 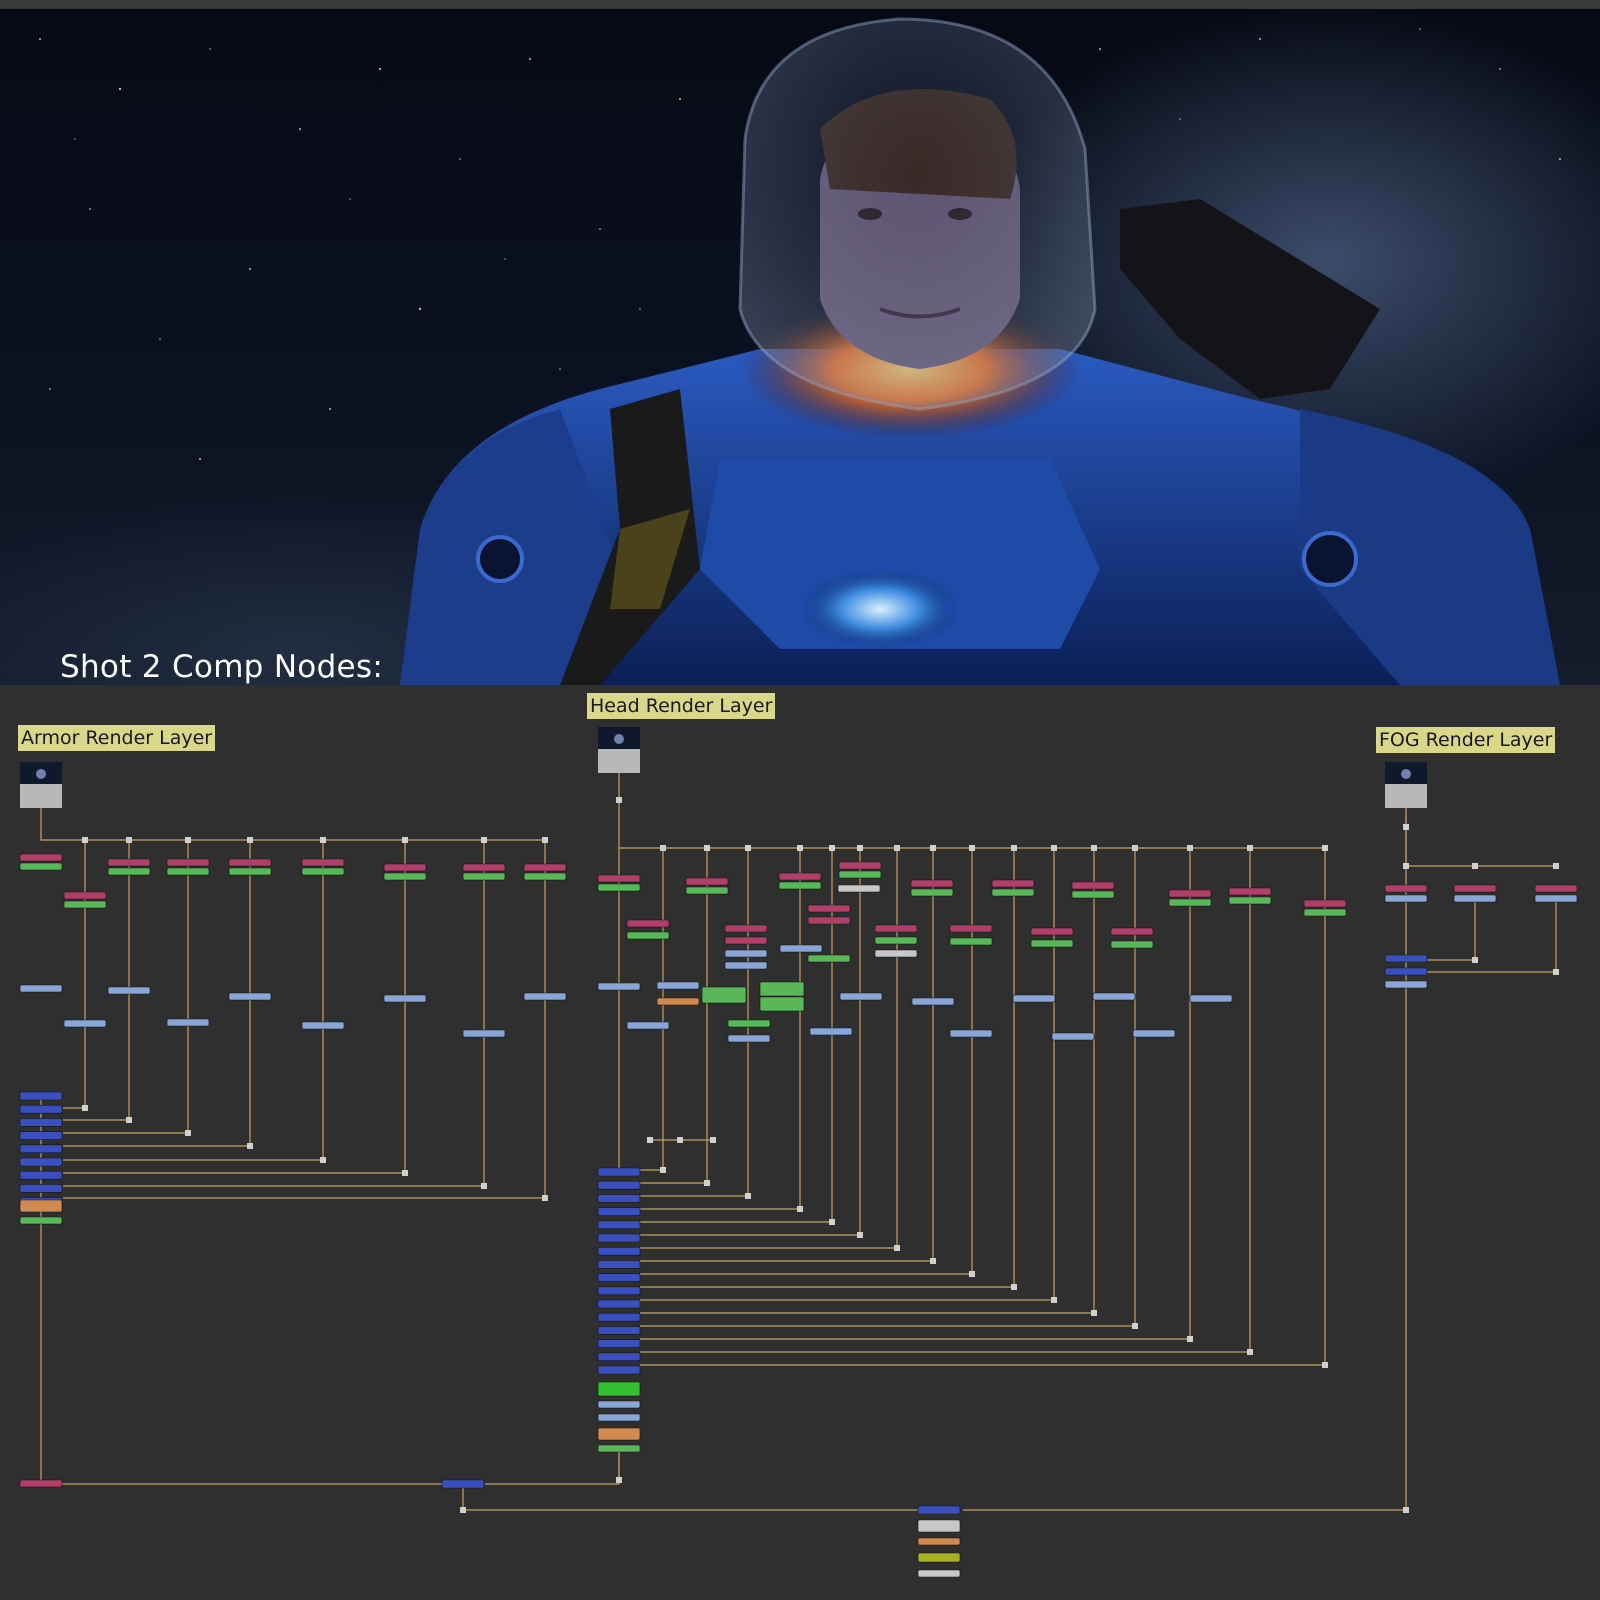 I want to click on backdrop-label-head: Head Render Layer, so click(x=681, y=706).